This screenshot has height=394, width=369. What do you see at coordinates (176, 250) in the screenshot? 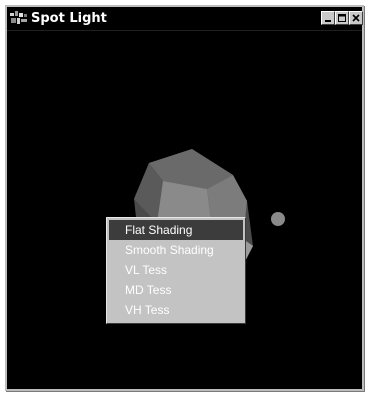
I see `menu-item-smooth-shading: Smooth Shading` at bounding box center [176, 250].